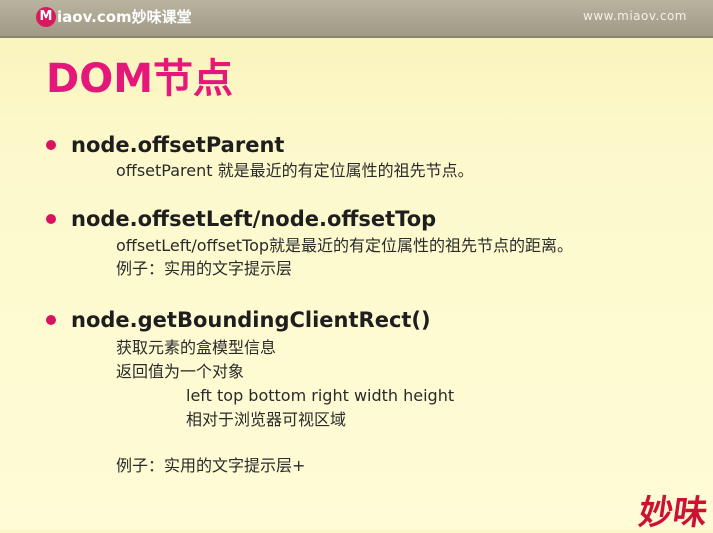  Describe the element at coordinates (266, 419) in the screenshot. I see `item-line: 相对于浏览器可视区域` at that location.